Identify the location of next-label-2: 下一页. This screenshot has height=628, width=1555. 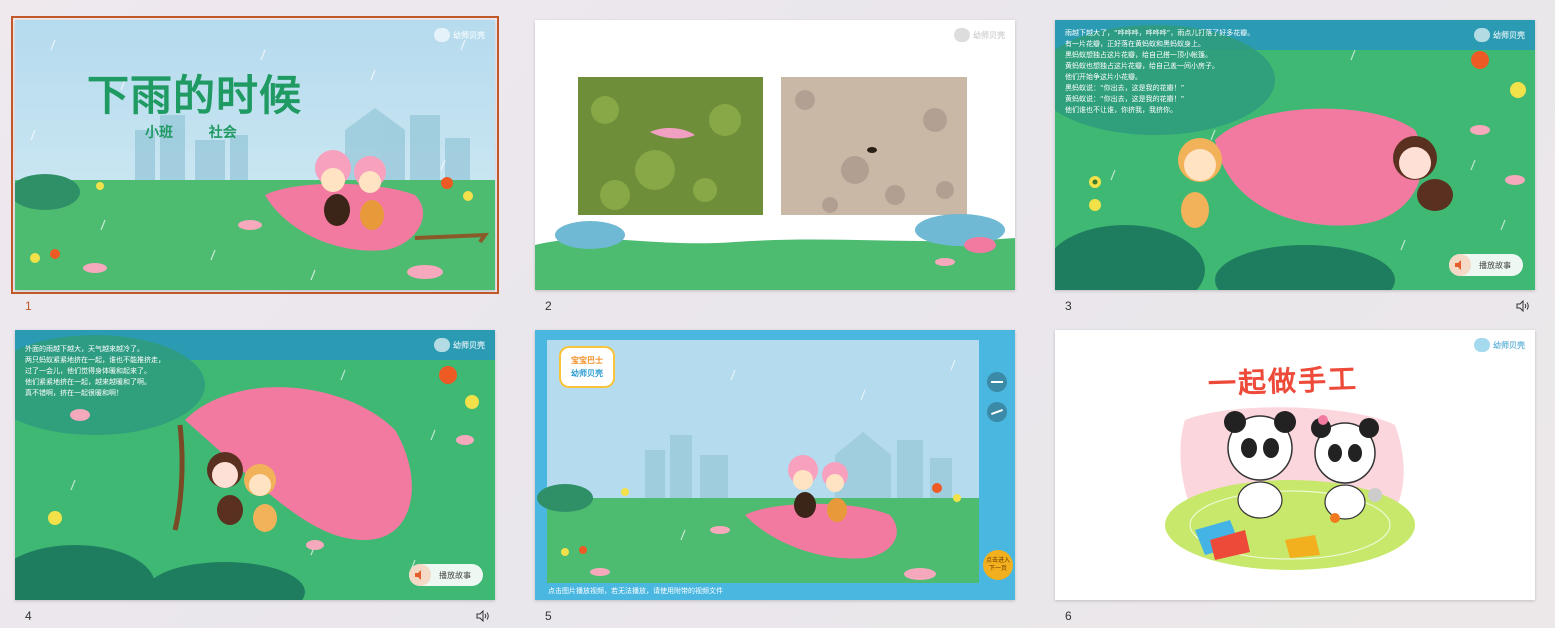
(997, 568).